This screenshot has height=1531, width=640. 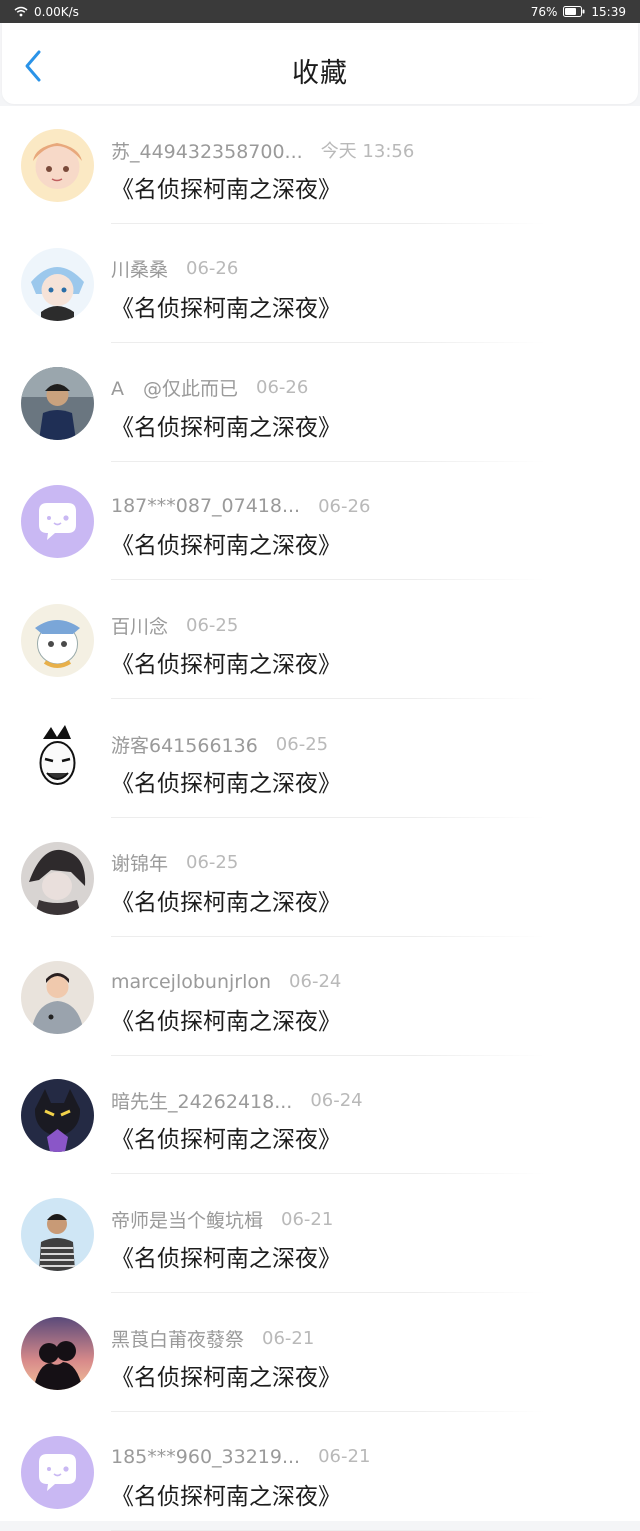 I want to click on anime-boy-avatar, so click(x=57, y=284).